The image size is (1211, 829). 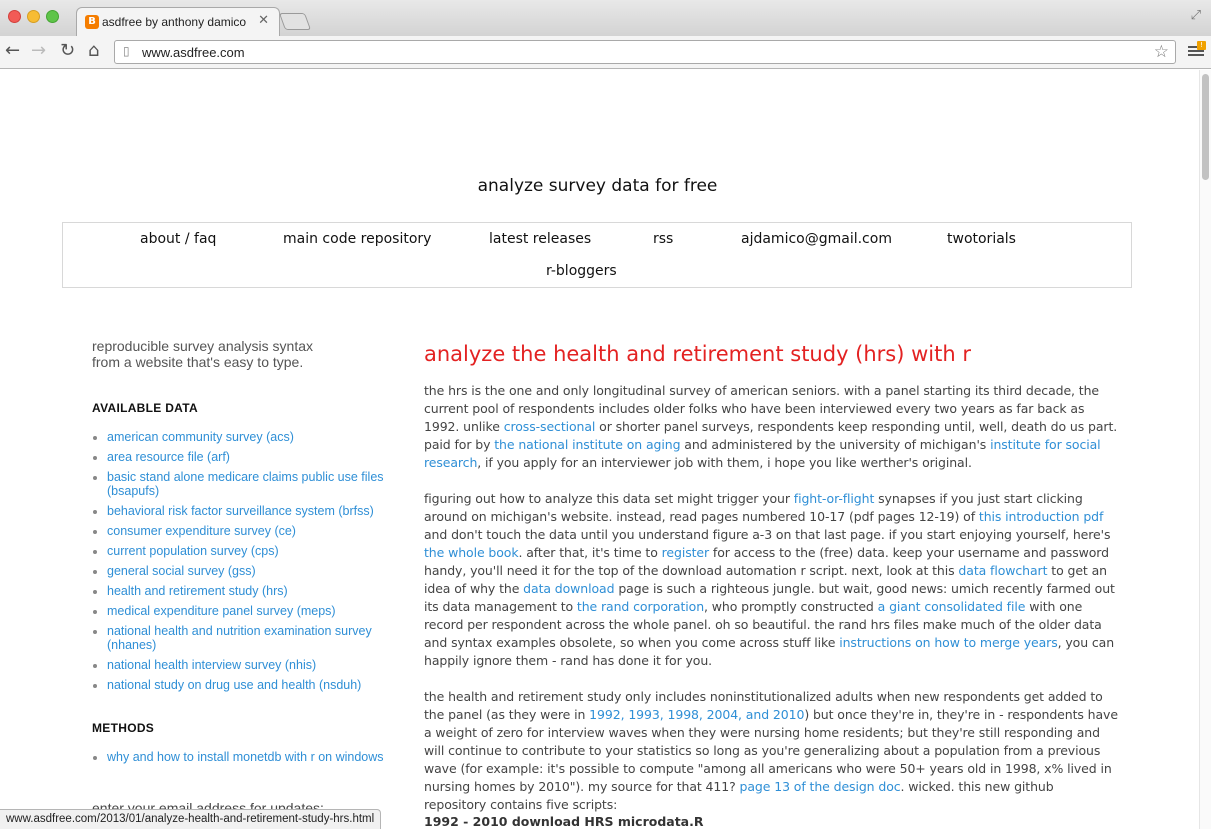 I want to click on link-design-doc: page 13 of the design doc, so click(x=820, y=786).